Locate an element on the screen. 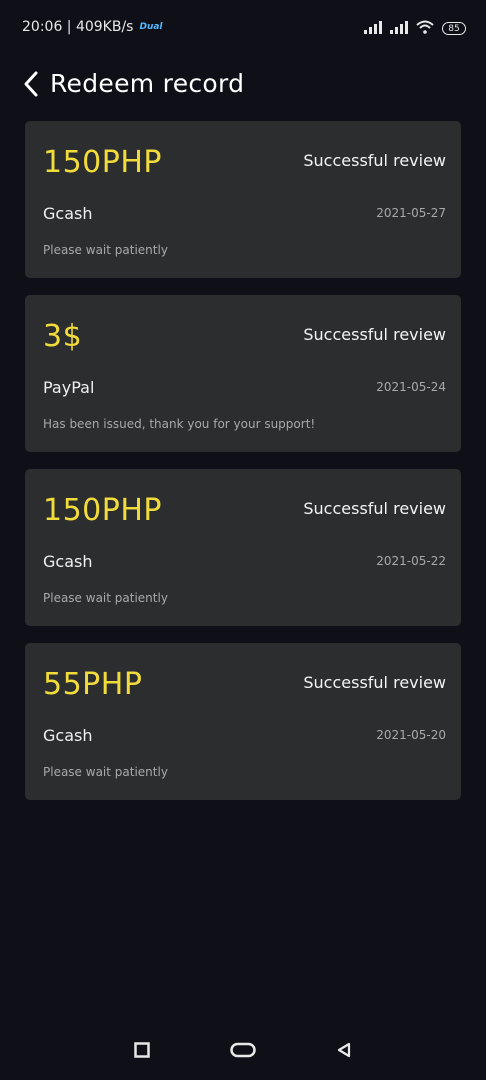 This screenshot has height=1080, width=486. triangle-left-icon is located at coordinates (344, 1050).